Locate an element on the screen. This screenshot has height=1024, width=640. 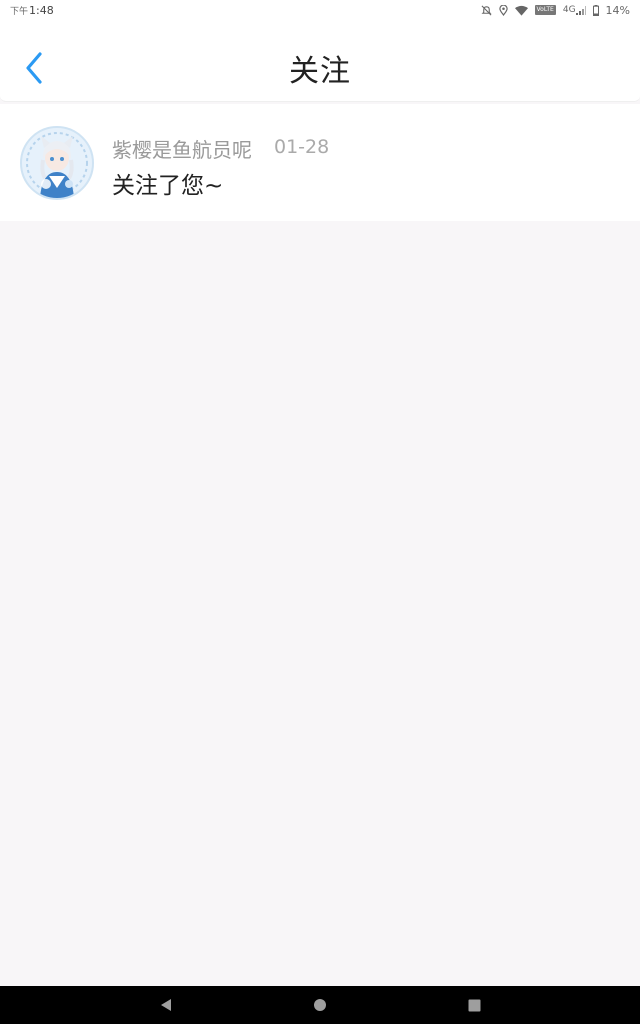
wifi-icon is located at coordinates (521, 10).